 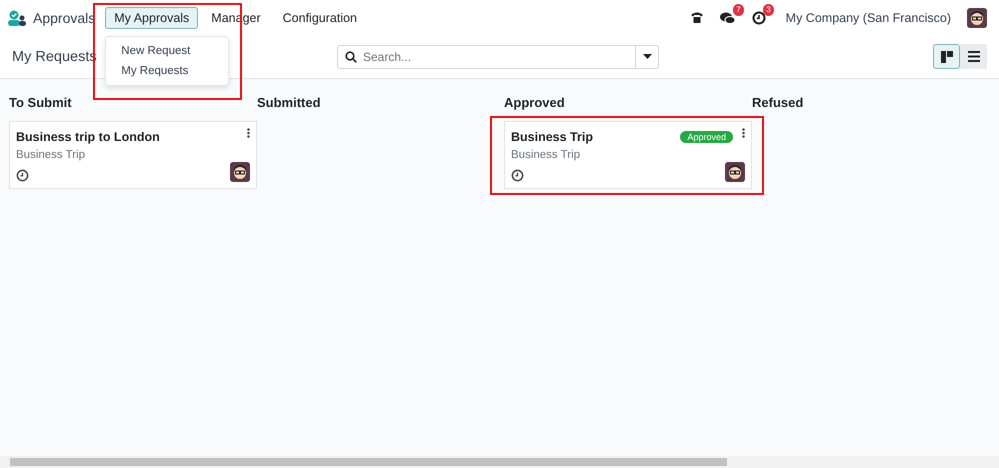 What do you see at coordinates (706, 137) in the screenshot?
I see `status-badge: Approved` at bounding box center [706, 137].